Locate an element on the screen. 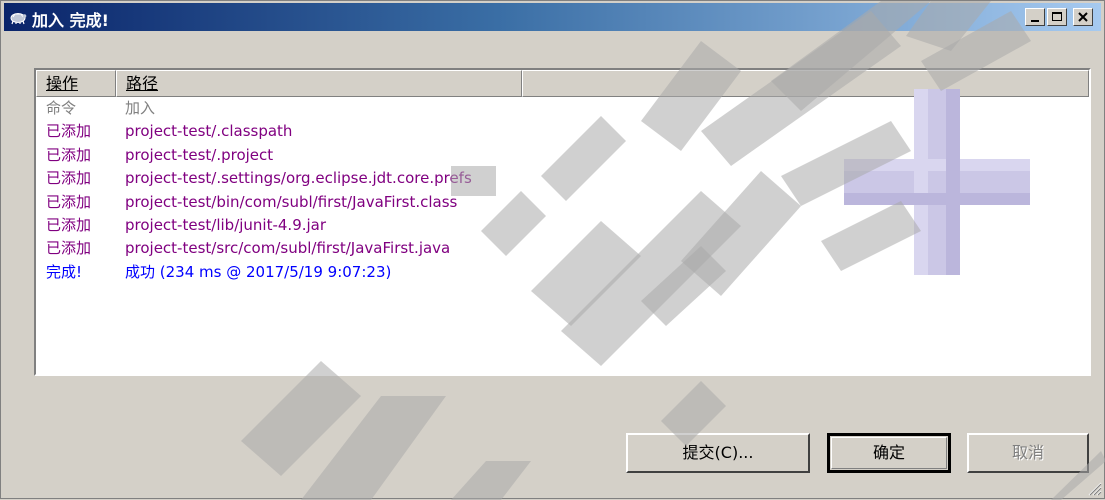 The width and height of the screenshot is (1105, 500). minimize-icon is located at coordinates (1035, 21).